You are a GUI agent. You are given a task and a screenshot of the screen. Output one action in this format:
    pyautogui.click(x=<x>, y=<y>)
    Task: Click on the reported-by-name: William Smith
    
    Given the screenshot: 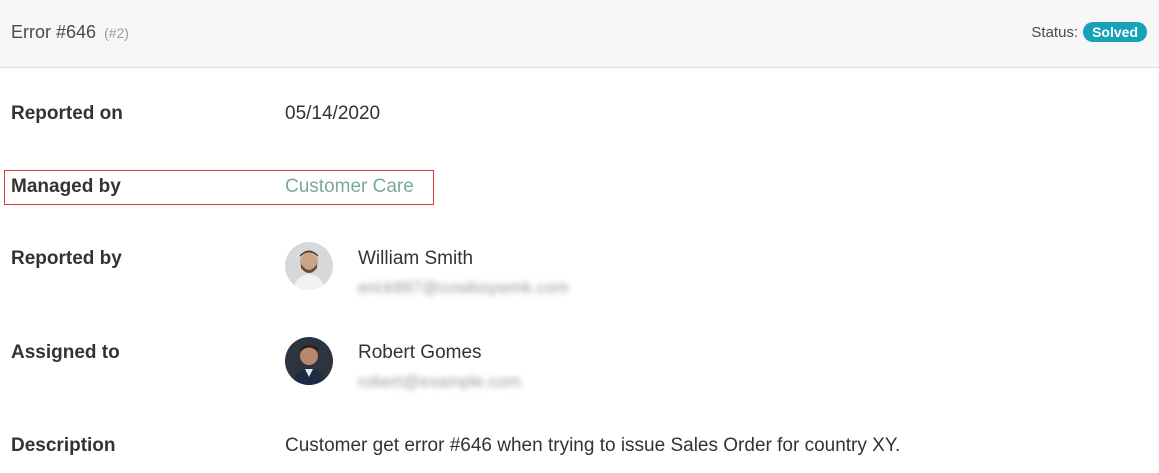 What is the action you would take?
    pyautogui.click(x=416, y=258)
    